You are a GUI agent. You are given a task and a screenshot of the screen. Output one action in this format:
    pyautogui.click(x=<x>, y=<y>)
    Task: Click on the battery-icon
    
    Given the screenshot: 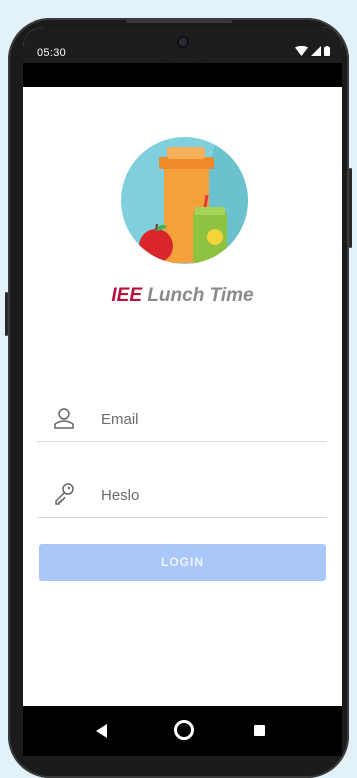 What is the action you would take?
    pyautogui.click(x=327, y=51)
    